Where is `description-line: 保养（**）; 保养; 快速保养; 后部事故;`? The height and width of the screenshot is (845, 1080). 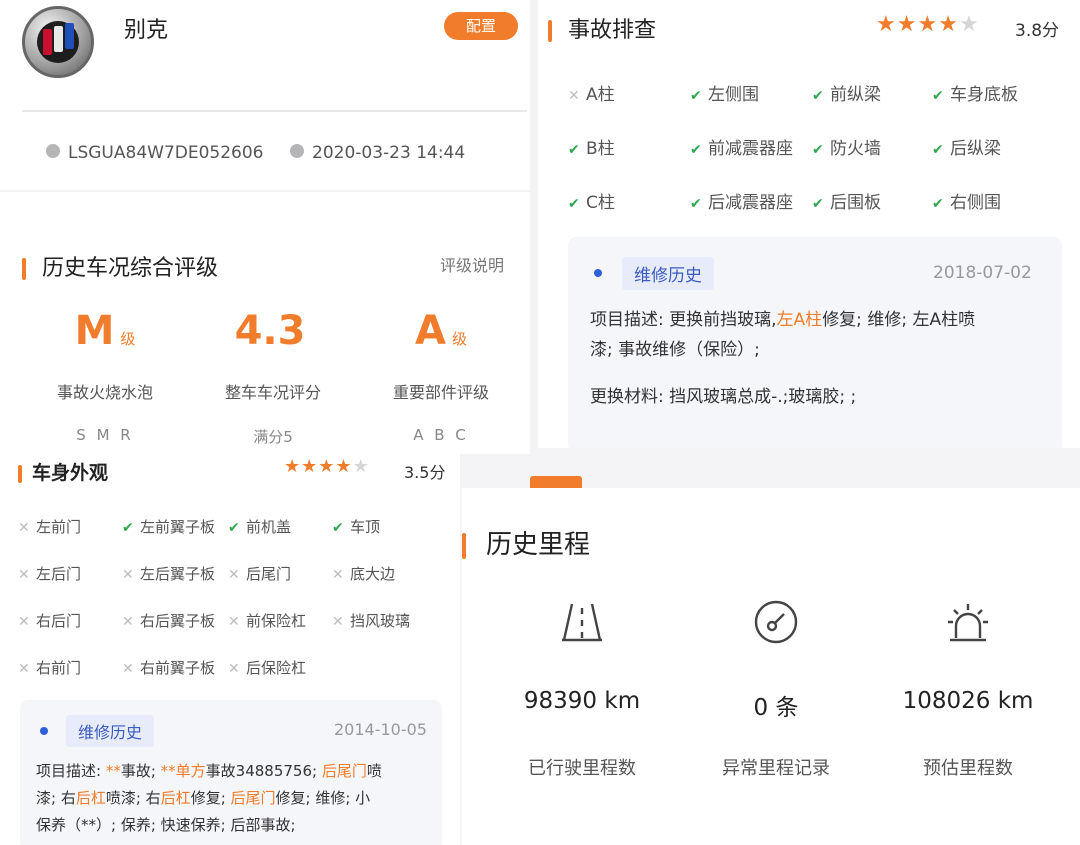
description-line: 保养（**）; 保养; 快速保养; 后部事故; is located at coordinates (236, 825).